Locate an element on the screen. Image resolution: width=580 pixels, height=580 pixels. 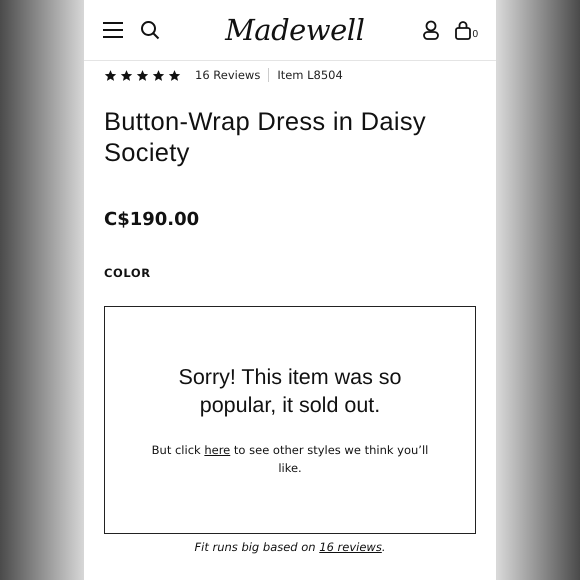
suggestion-text: But click here to see other styles we think you’ll like. is located at coordinates (290, 459).